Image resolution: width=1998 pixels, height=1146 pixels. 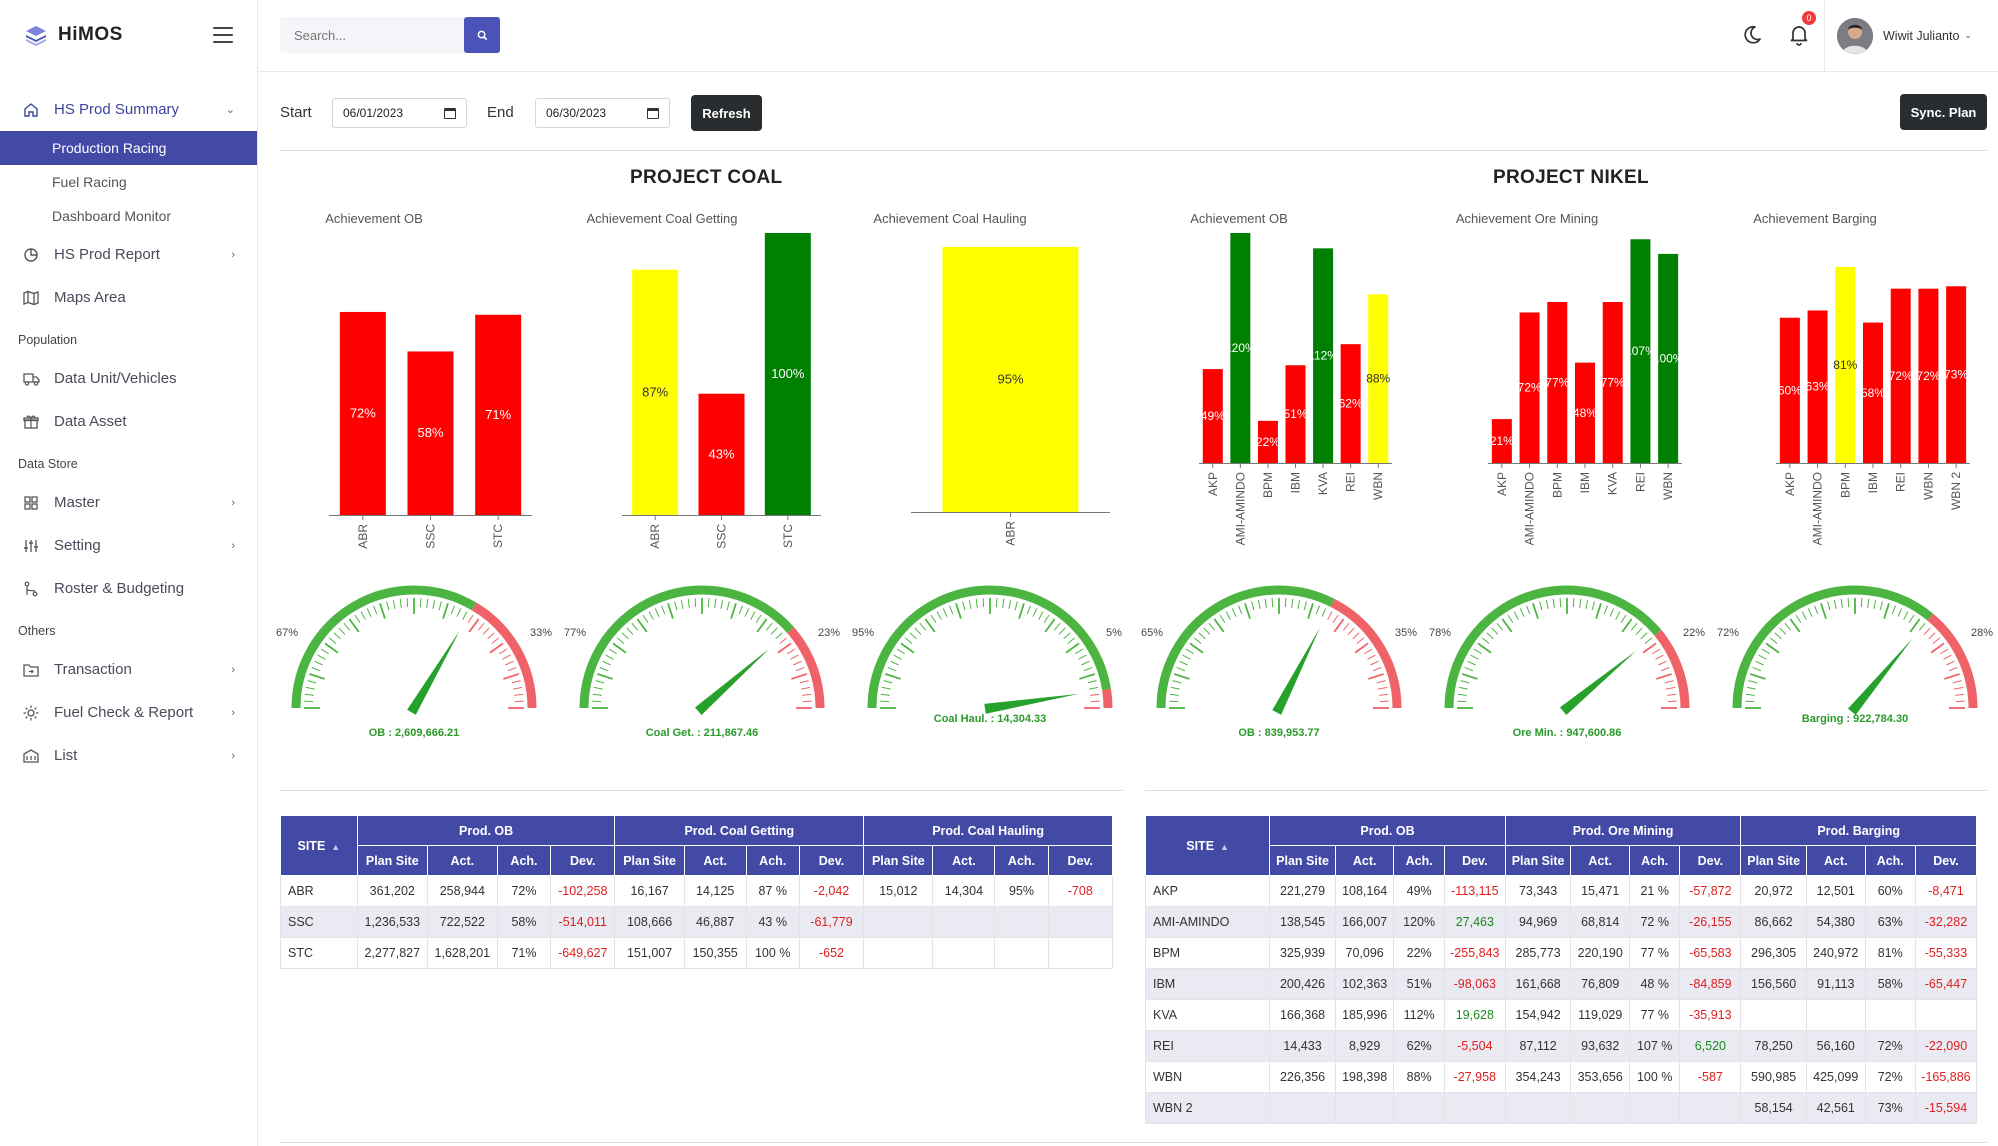 What do you see at coordinates (128, 421) in the screenshot?
I see `nav-data-asset: Data Asset` at bounding box center [128, 421].